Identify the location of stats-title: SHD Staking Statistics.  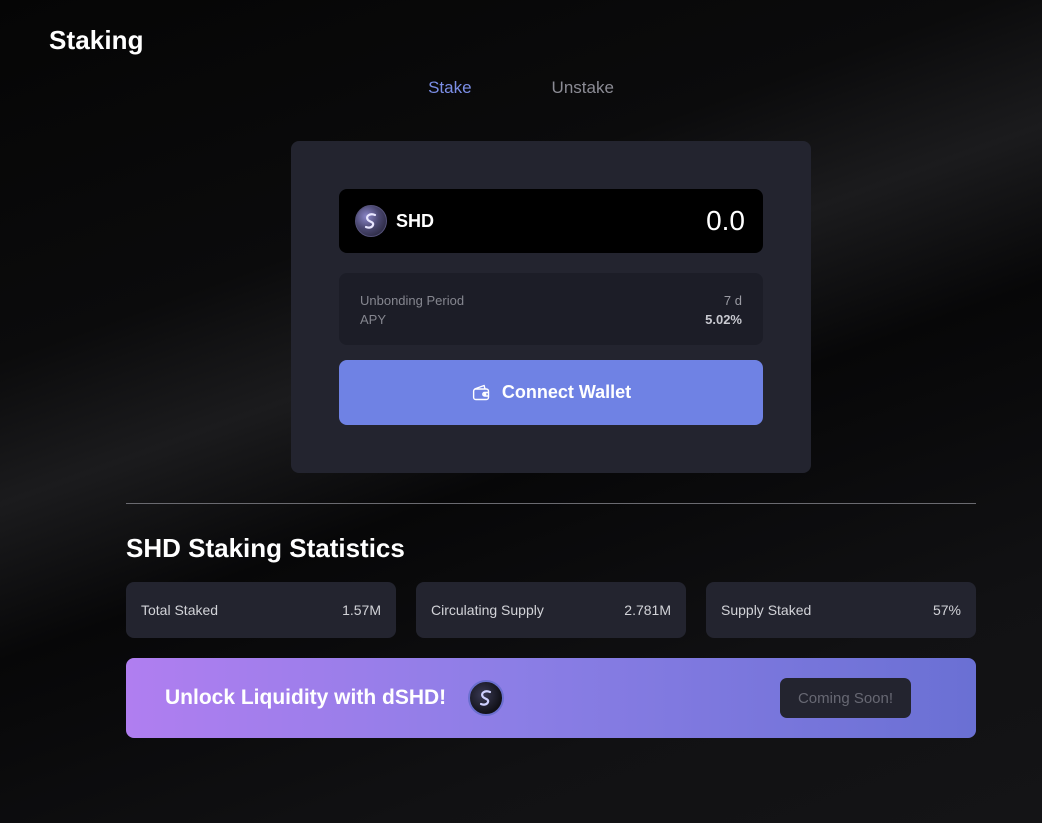
(265, 548).